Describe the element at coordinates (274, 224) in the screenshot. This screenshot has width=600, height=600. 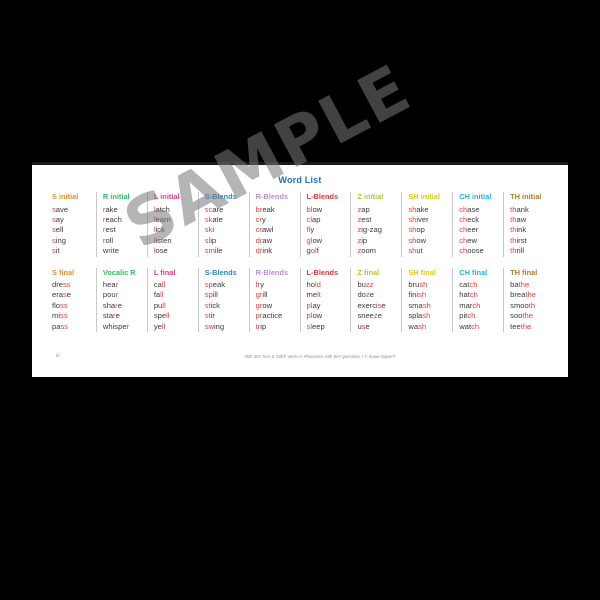
I see `word-column-r-blends: R-Blends break cry crawl draw drink` at that location.